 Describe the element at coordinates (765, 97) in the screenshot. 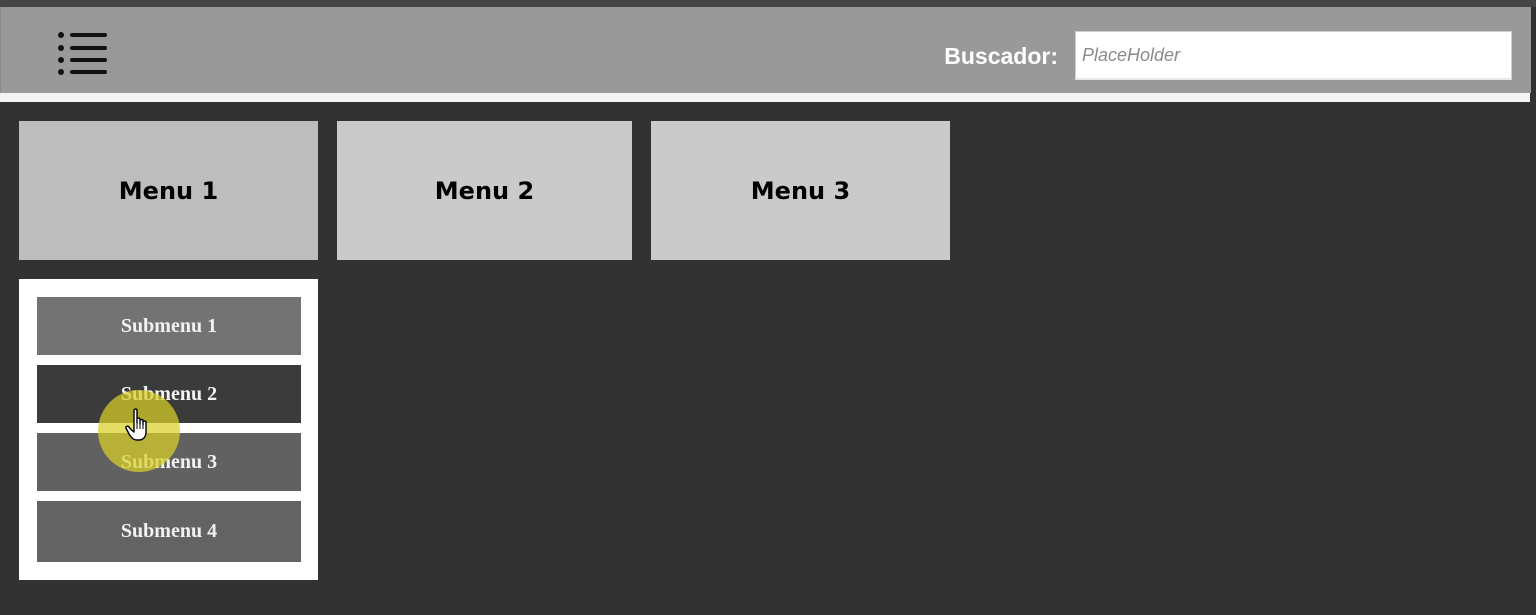

I see `header-divider` at that location.